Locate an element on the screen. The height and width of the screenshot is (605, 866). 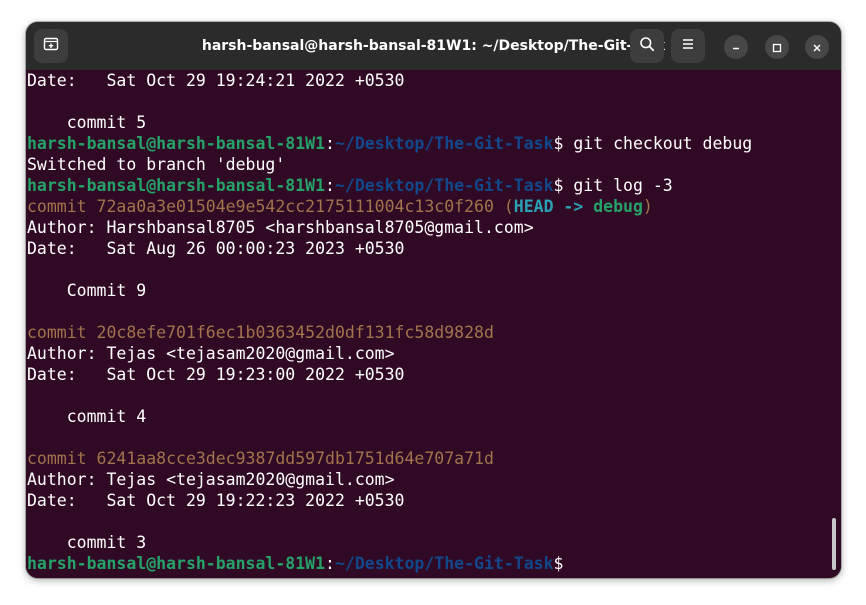
menu-button is located at coordinates (688, 46).